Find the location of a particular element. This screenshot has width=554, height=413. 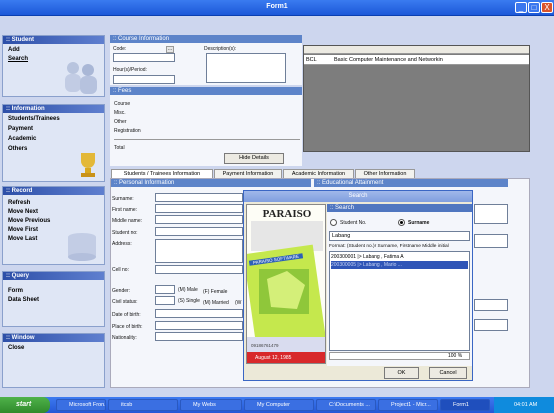

search-input: Labang is located at coordinates (399, 236).